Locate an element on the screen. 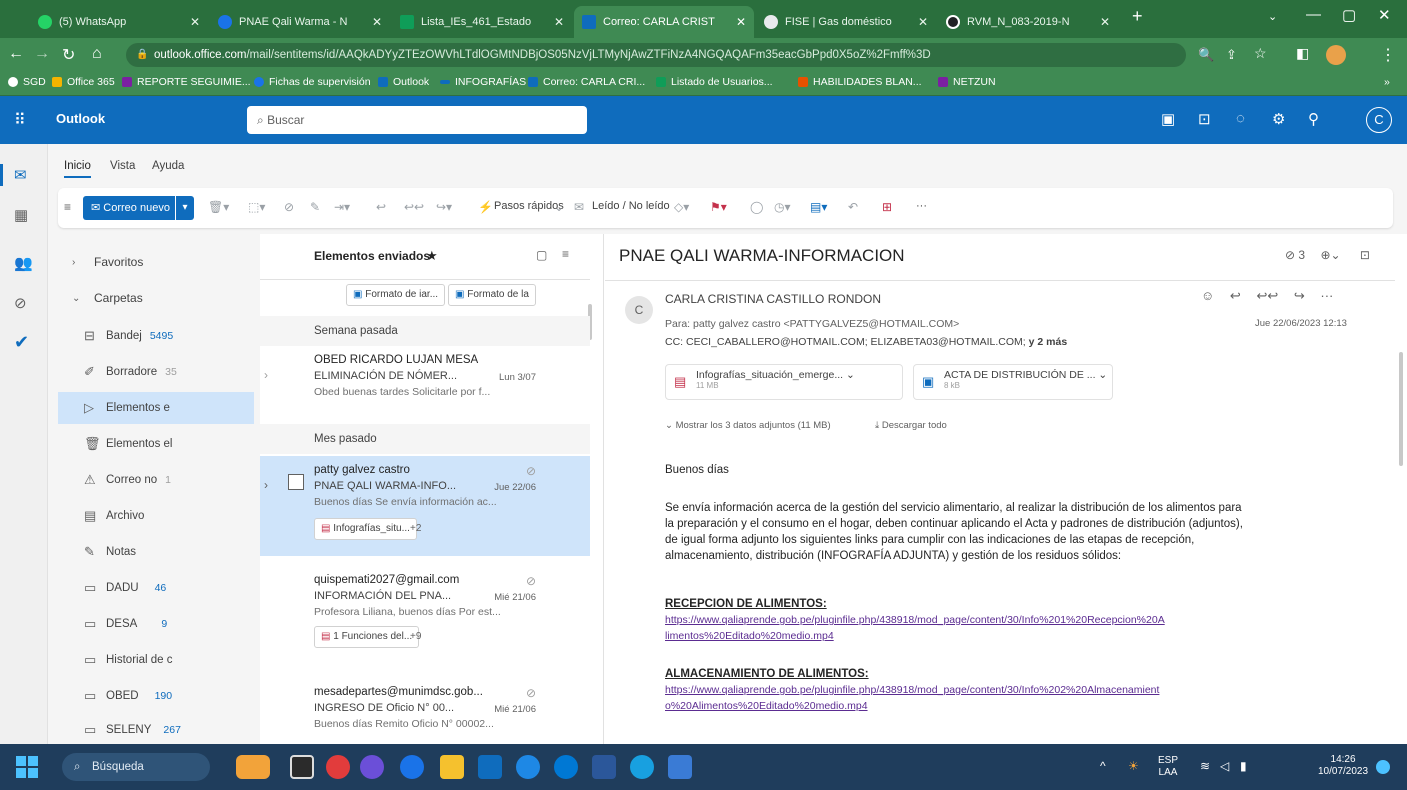  reply-icon: ↩ is located at coordinates (1235, 295).